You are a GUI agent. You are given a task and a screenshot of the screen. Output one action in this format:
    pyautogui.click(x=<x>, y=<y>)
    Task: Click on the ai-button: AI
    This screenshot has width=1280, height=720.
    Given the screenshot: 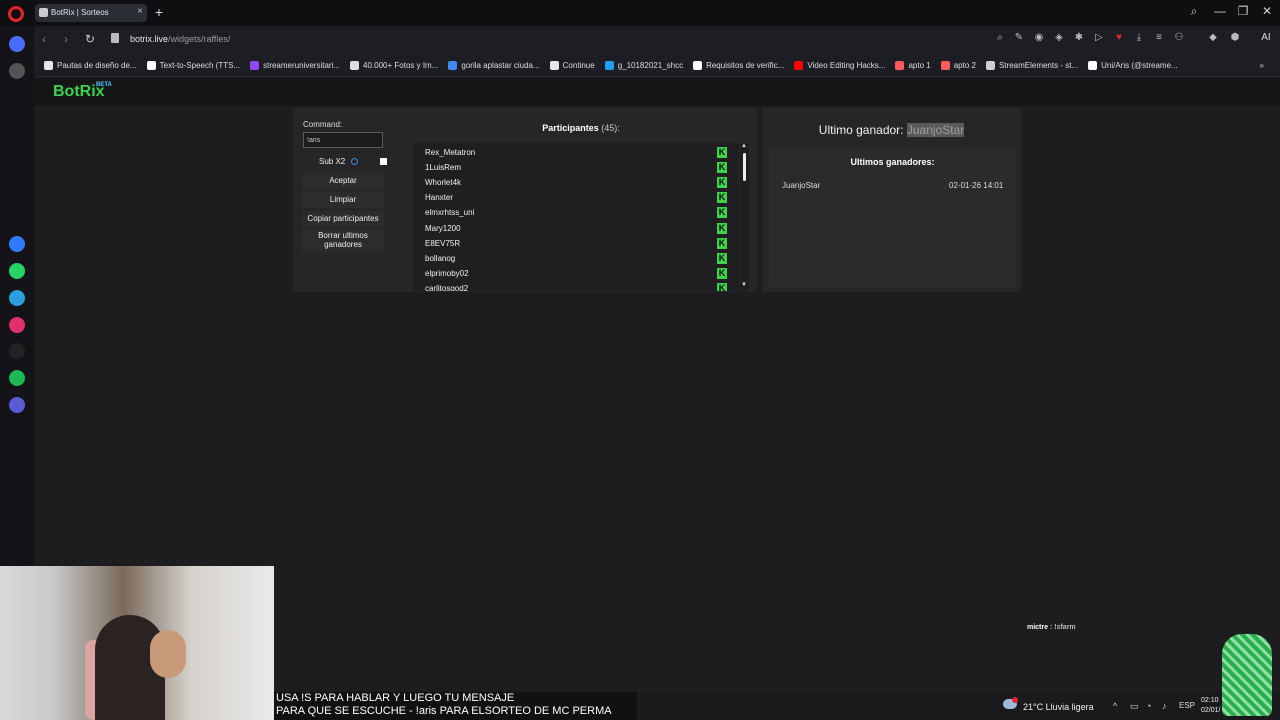 What is the action you would take?
    pyautogui.click(x=1266, y=37)
    